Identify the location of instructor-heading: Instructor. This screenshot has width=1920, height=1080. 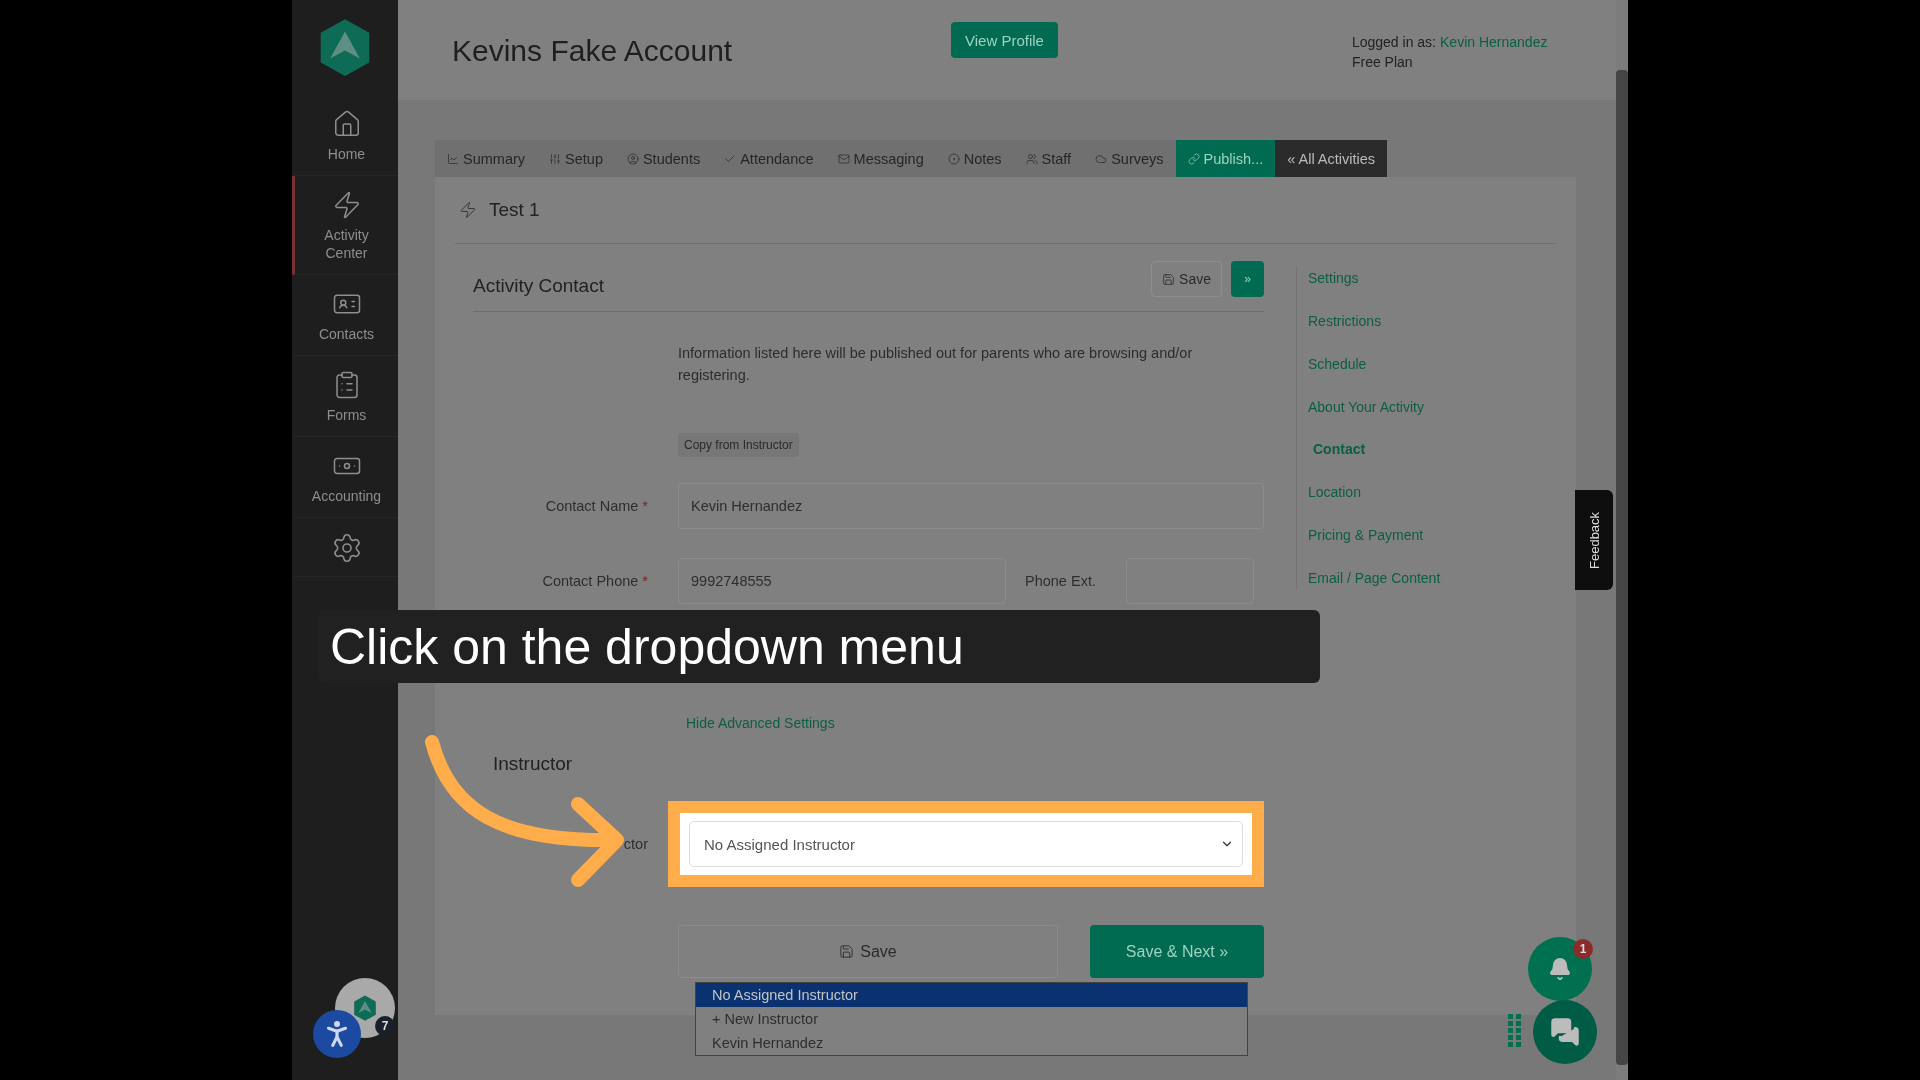
(533, 764).